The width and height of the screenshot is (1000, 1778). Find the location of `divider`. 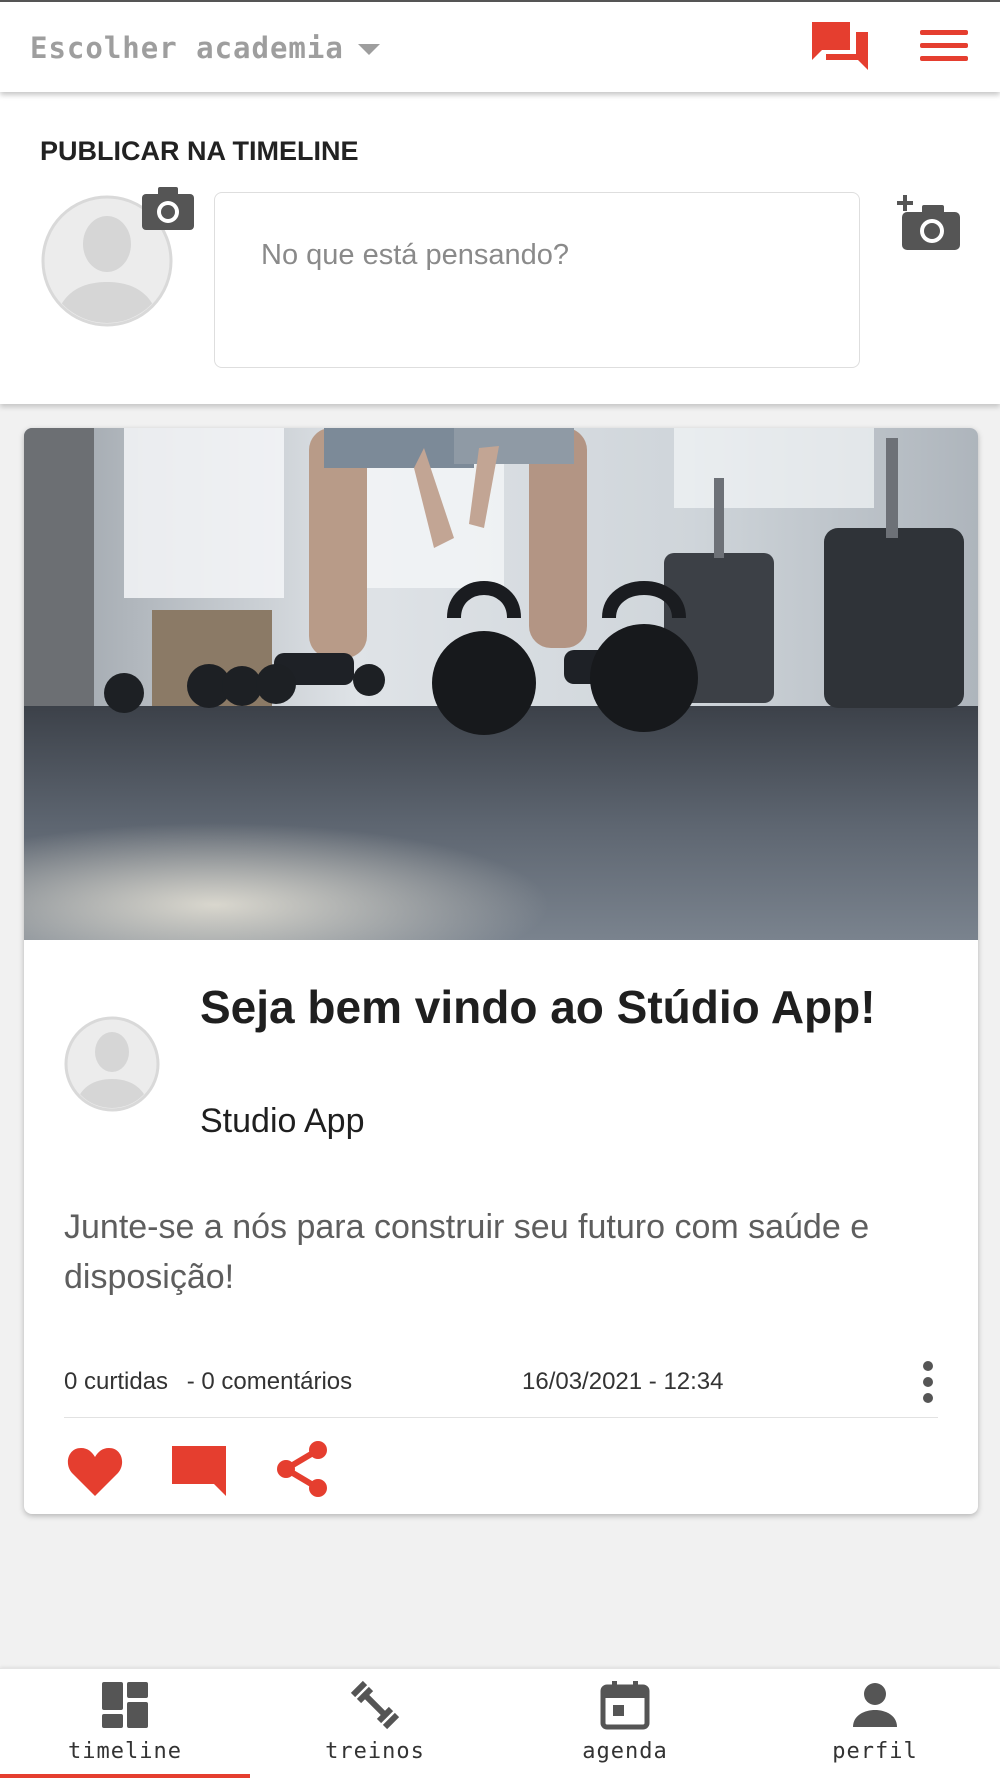

divider is located at coordinates (501, 1417).